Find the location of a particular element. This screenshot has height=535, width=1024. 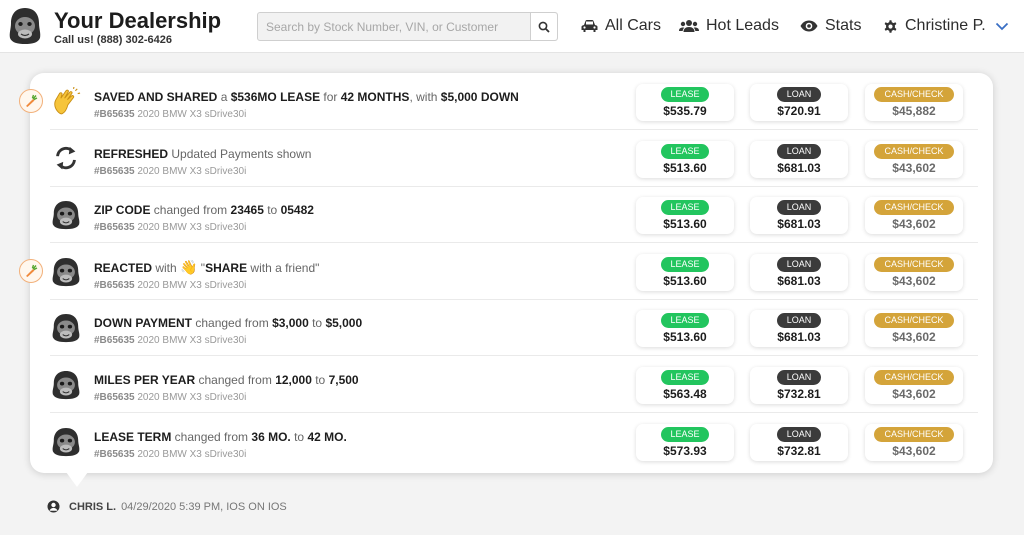

lease-payment-pill: LEASE $535.79 is located at coordinates (685, 102).